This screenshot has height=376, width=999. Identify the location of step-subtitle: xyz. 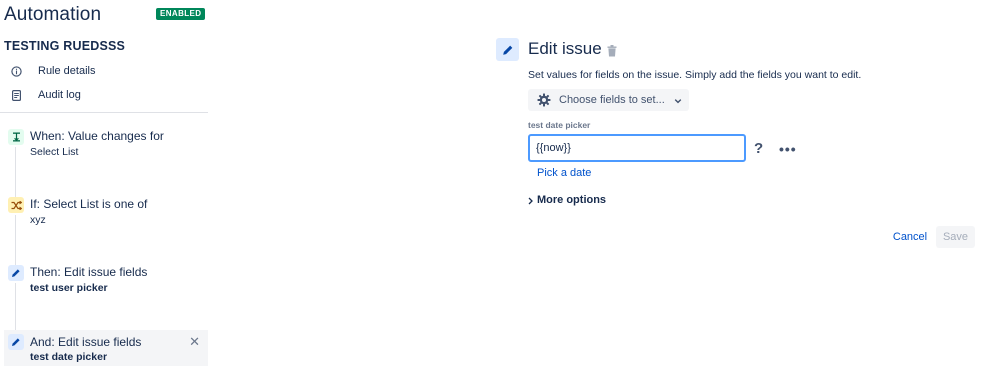
(38, 220).